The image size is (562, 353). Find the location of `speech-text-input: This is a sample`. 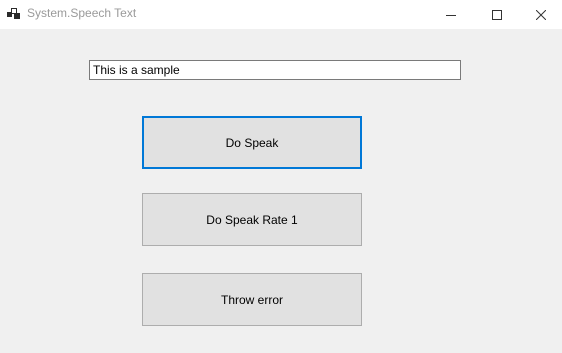

speech-text-input: This is a sample is located at coordinates (275, 70).